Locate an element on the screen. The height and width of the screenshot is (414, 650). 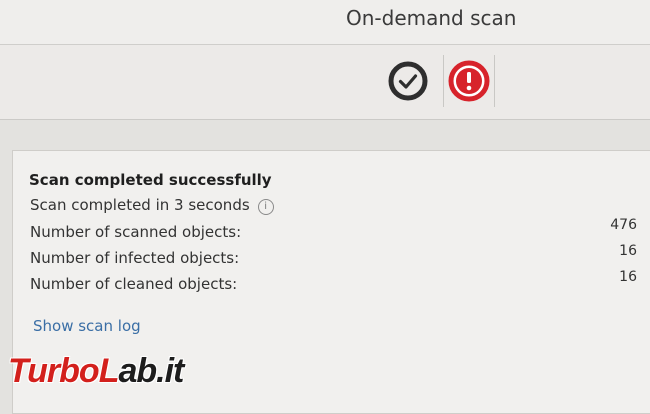
stat-label: Number of infected objects: is located at coordinates (135, 258).